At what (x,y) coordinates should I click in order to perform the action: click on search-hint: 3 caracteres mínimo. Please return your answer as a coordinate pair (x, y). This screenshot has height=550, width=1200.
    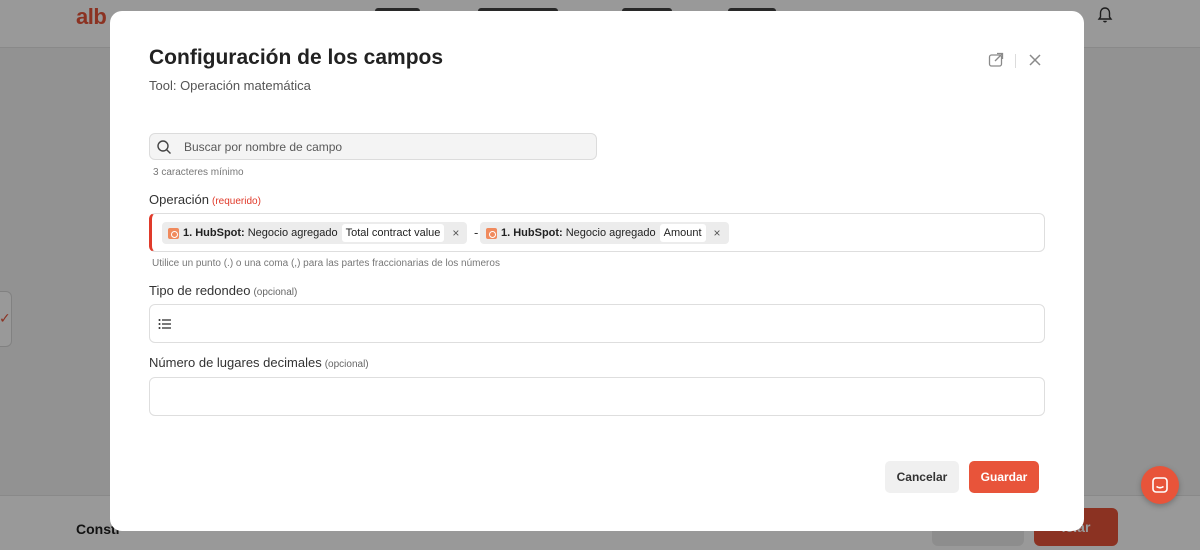
    Looking at the image, I should click on (198, 172).